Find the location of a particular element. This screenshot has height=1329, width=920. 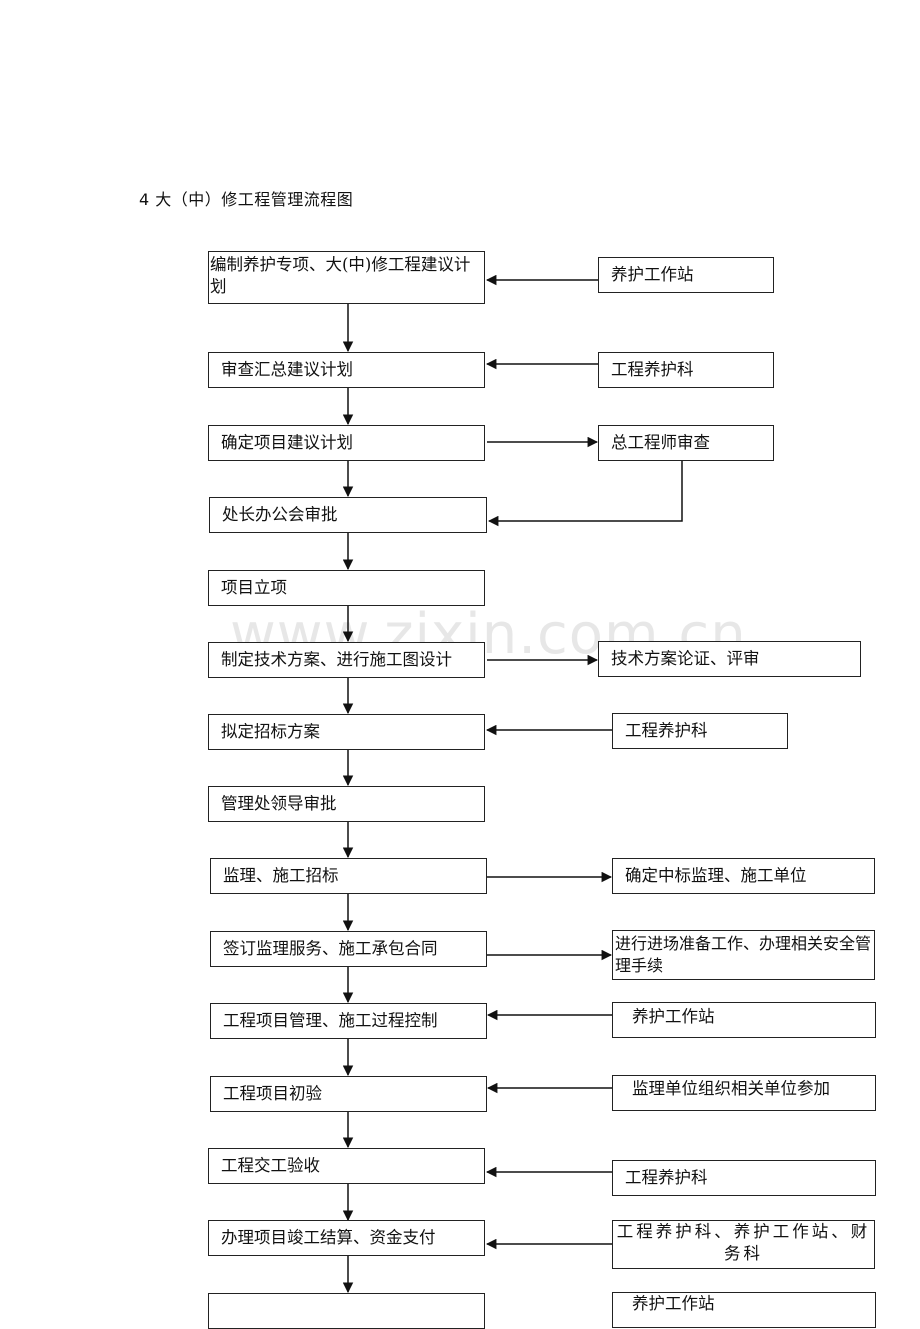

main-step-box: 工程项目管理、施工过程控制 is located at coordinates (348, 1021).